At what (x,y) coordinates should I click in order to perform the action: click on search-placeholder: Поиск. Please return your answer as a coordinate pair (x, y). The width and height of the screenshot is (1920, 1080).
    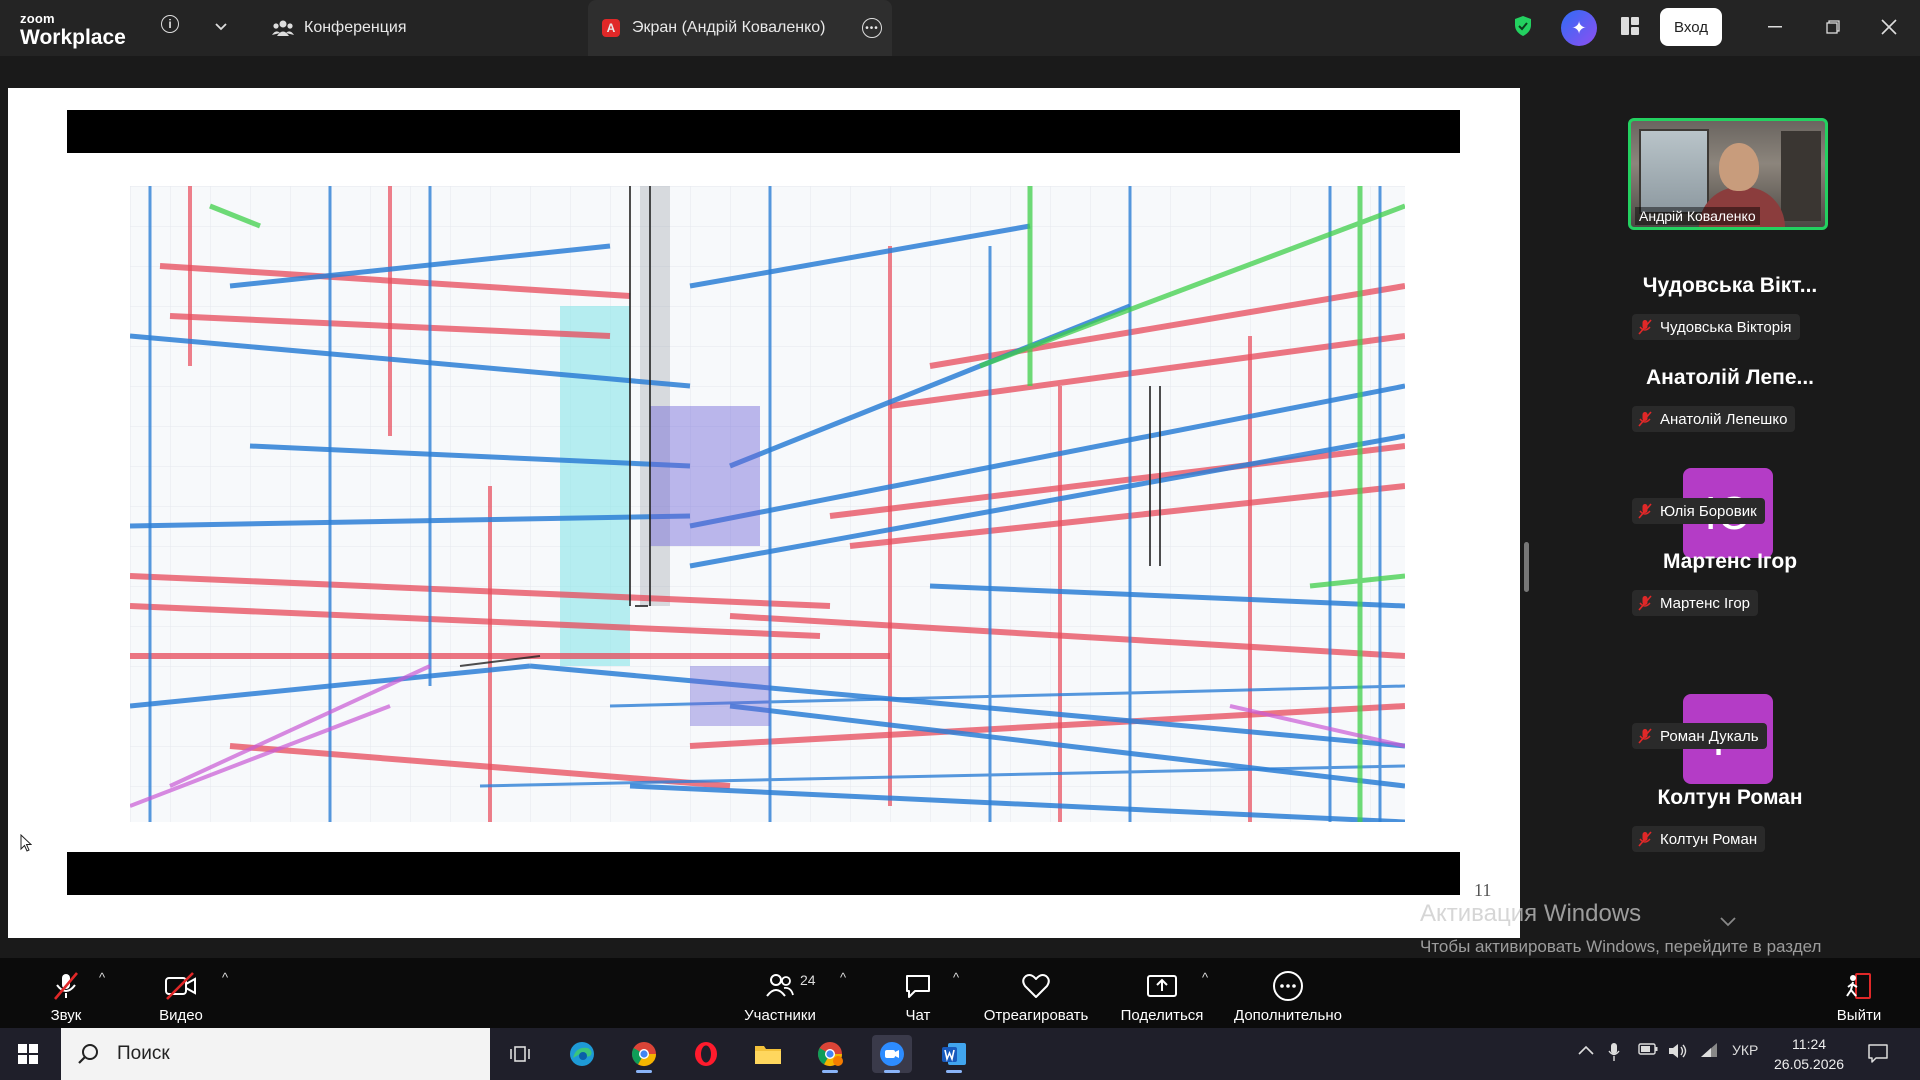
    Looking at the image, I should click on (143, 1053).